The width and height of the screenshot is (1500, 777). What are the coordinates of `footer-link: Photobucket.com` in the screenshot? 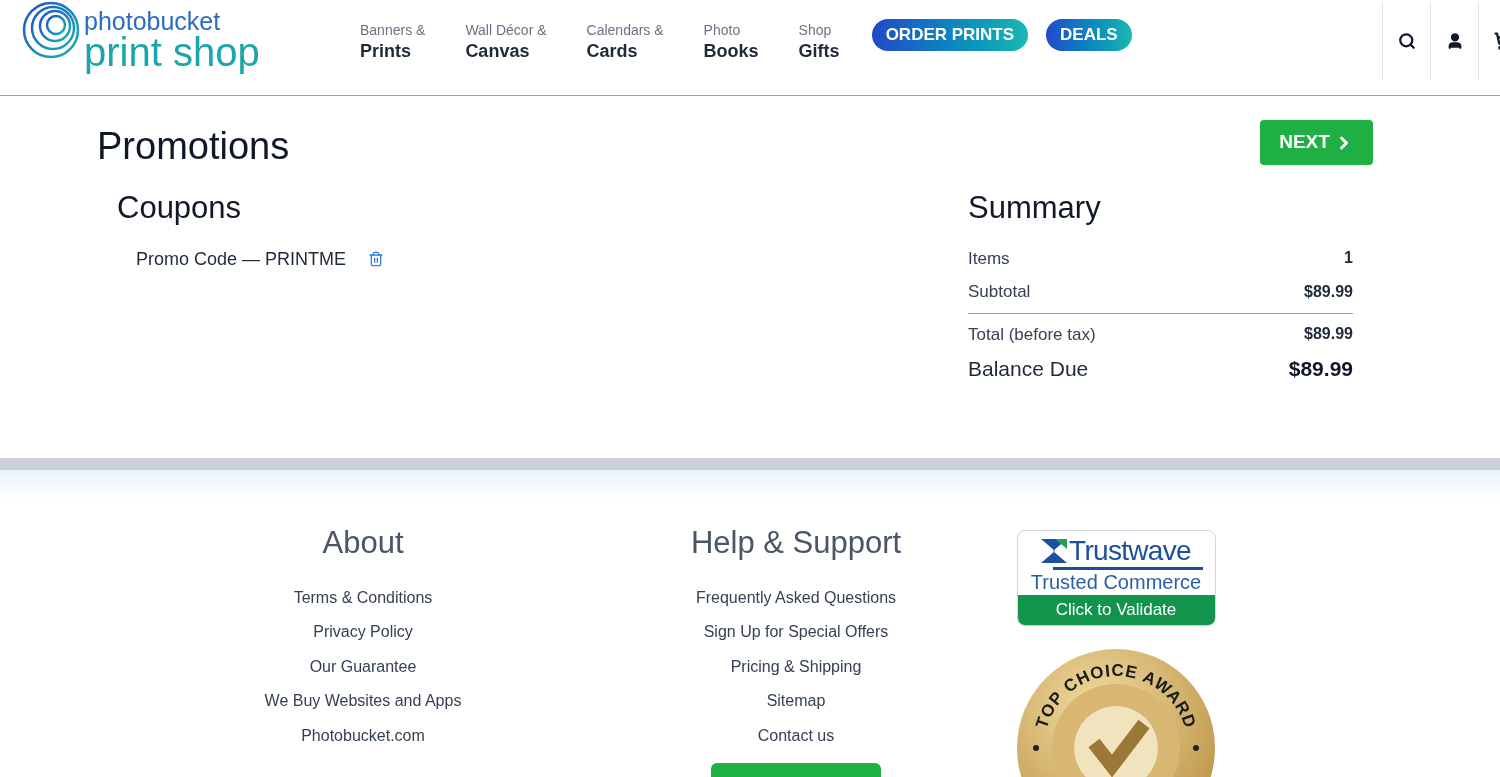 It's located at (363, 735).